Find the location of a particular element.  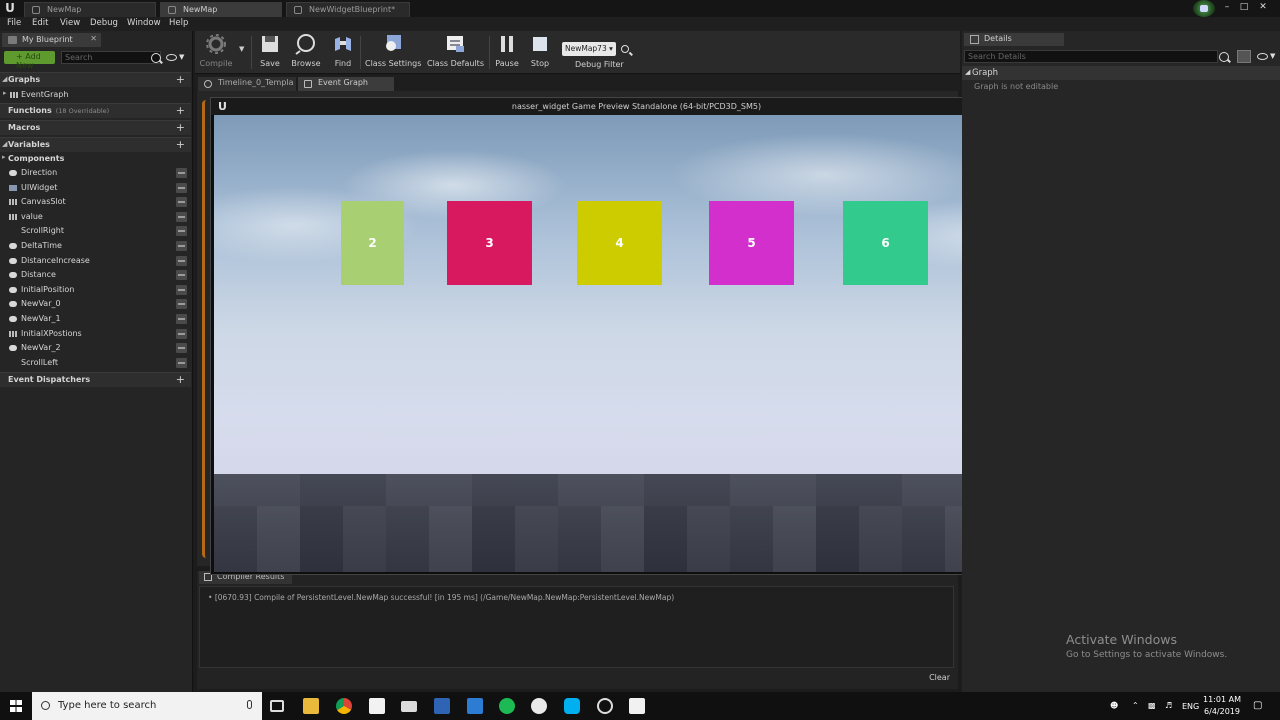

spotify-icon is located at coordinates (507, 706).